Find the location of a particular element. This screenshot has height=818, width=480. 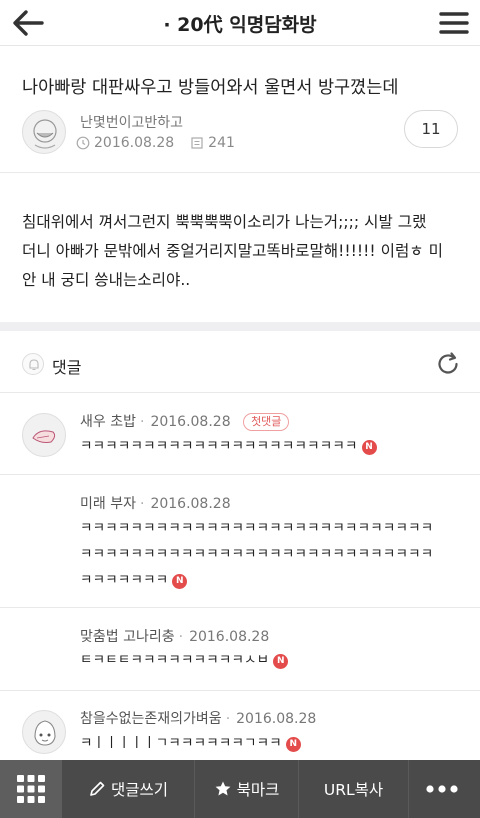

menu-button is located at coordinates (454, 23).